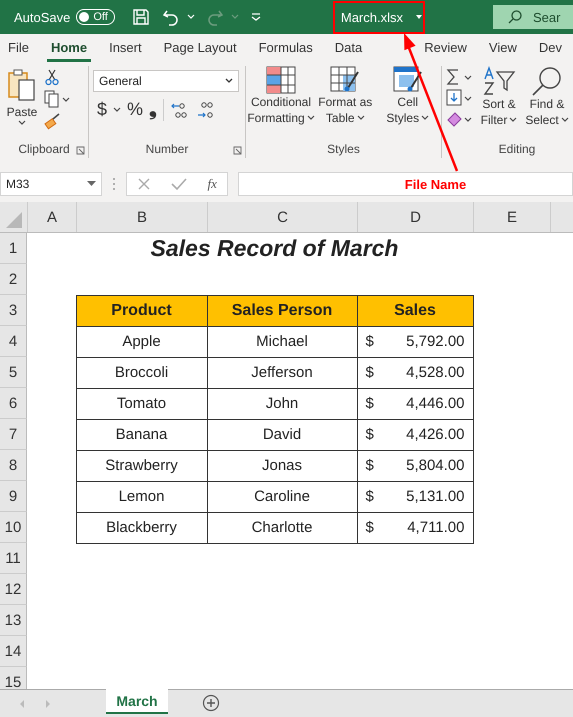 The image size is (573, 717). Describe the element at coordinates (547, 97) in the screenshot. I see `editing-button: Find & Select` at that location.